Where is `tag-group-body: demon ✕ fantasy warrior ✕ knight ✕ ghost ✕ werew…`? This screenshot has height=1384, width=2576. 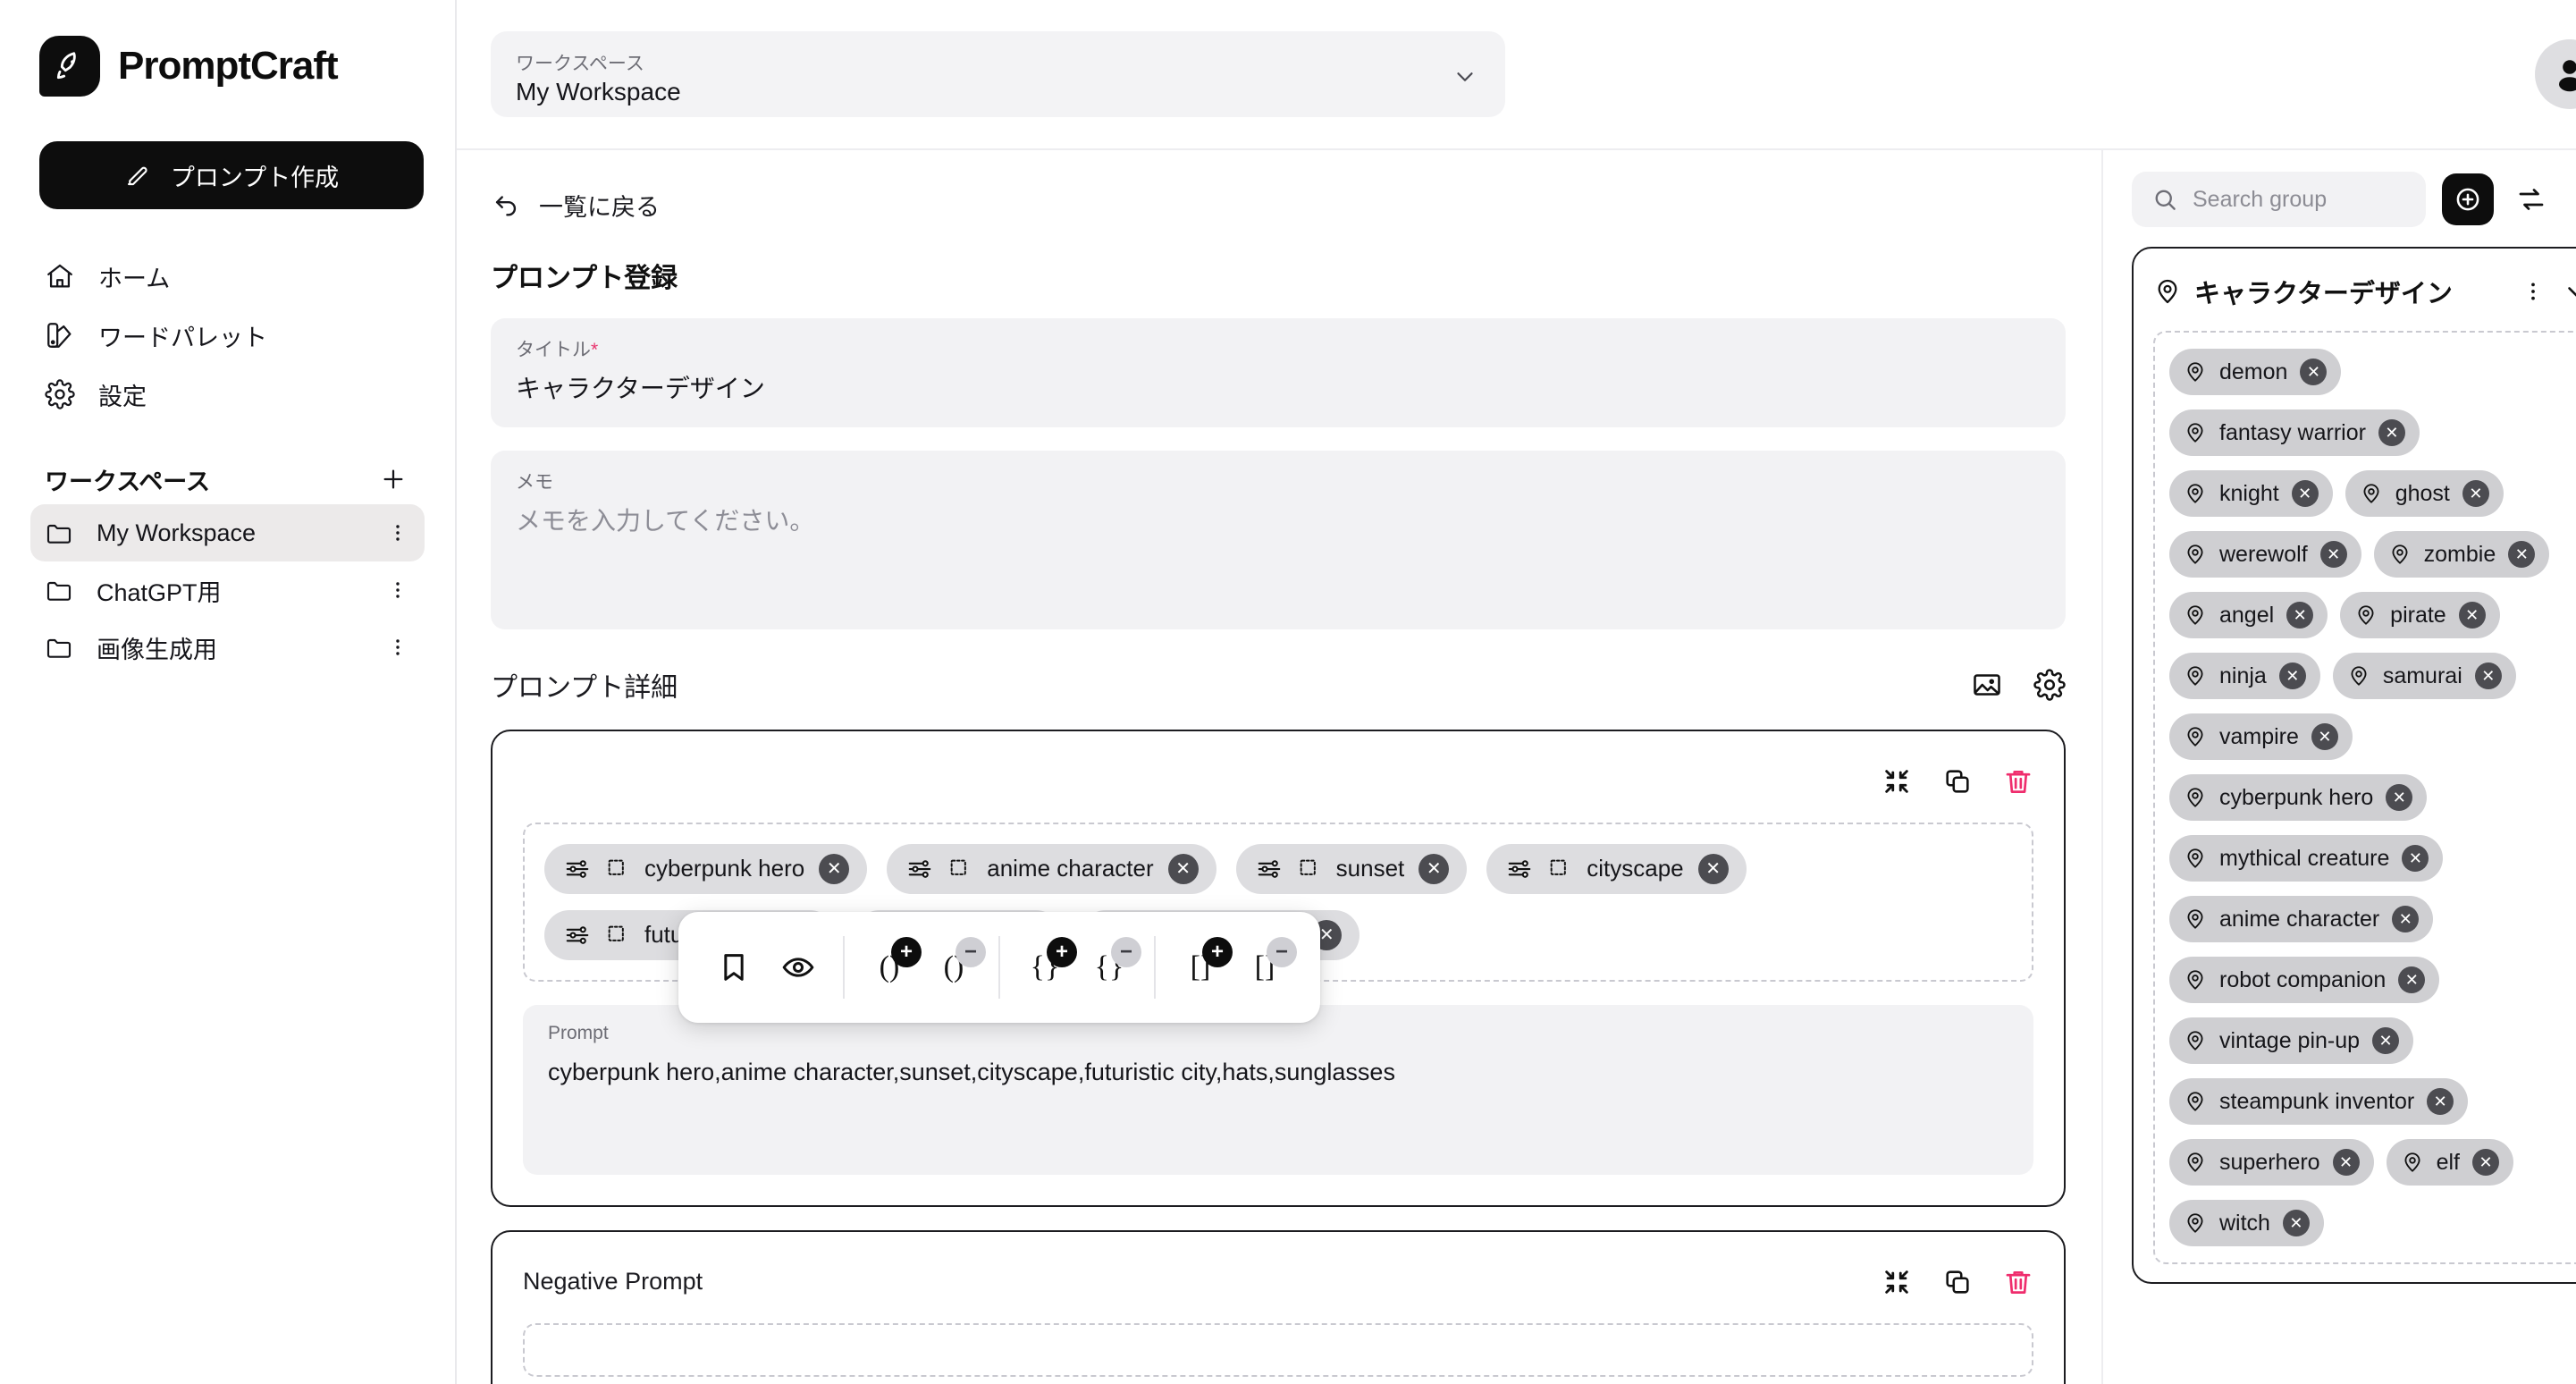
tag-group-body: demon ✕ fantasy warrior ✕ knight ✕ ghost ✕ werew… is located at coordinates (2365, 798).